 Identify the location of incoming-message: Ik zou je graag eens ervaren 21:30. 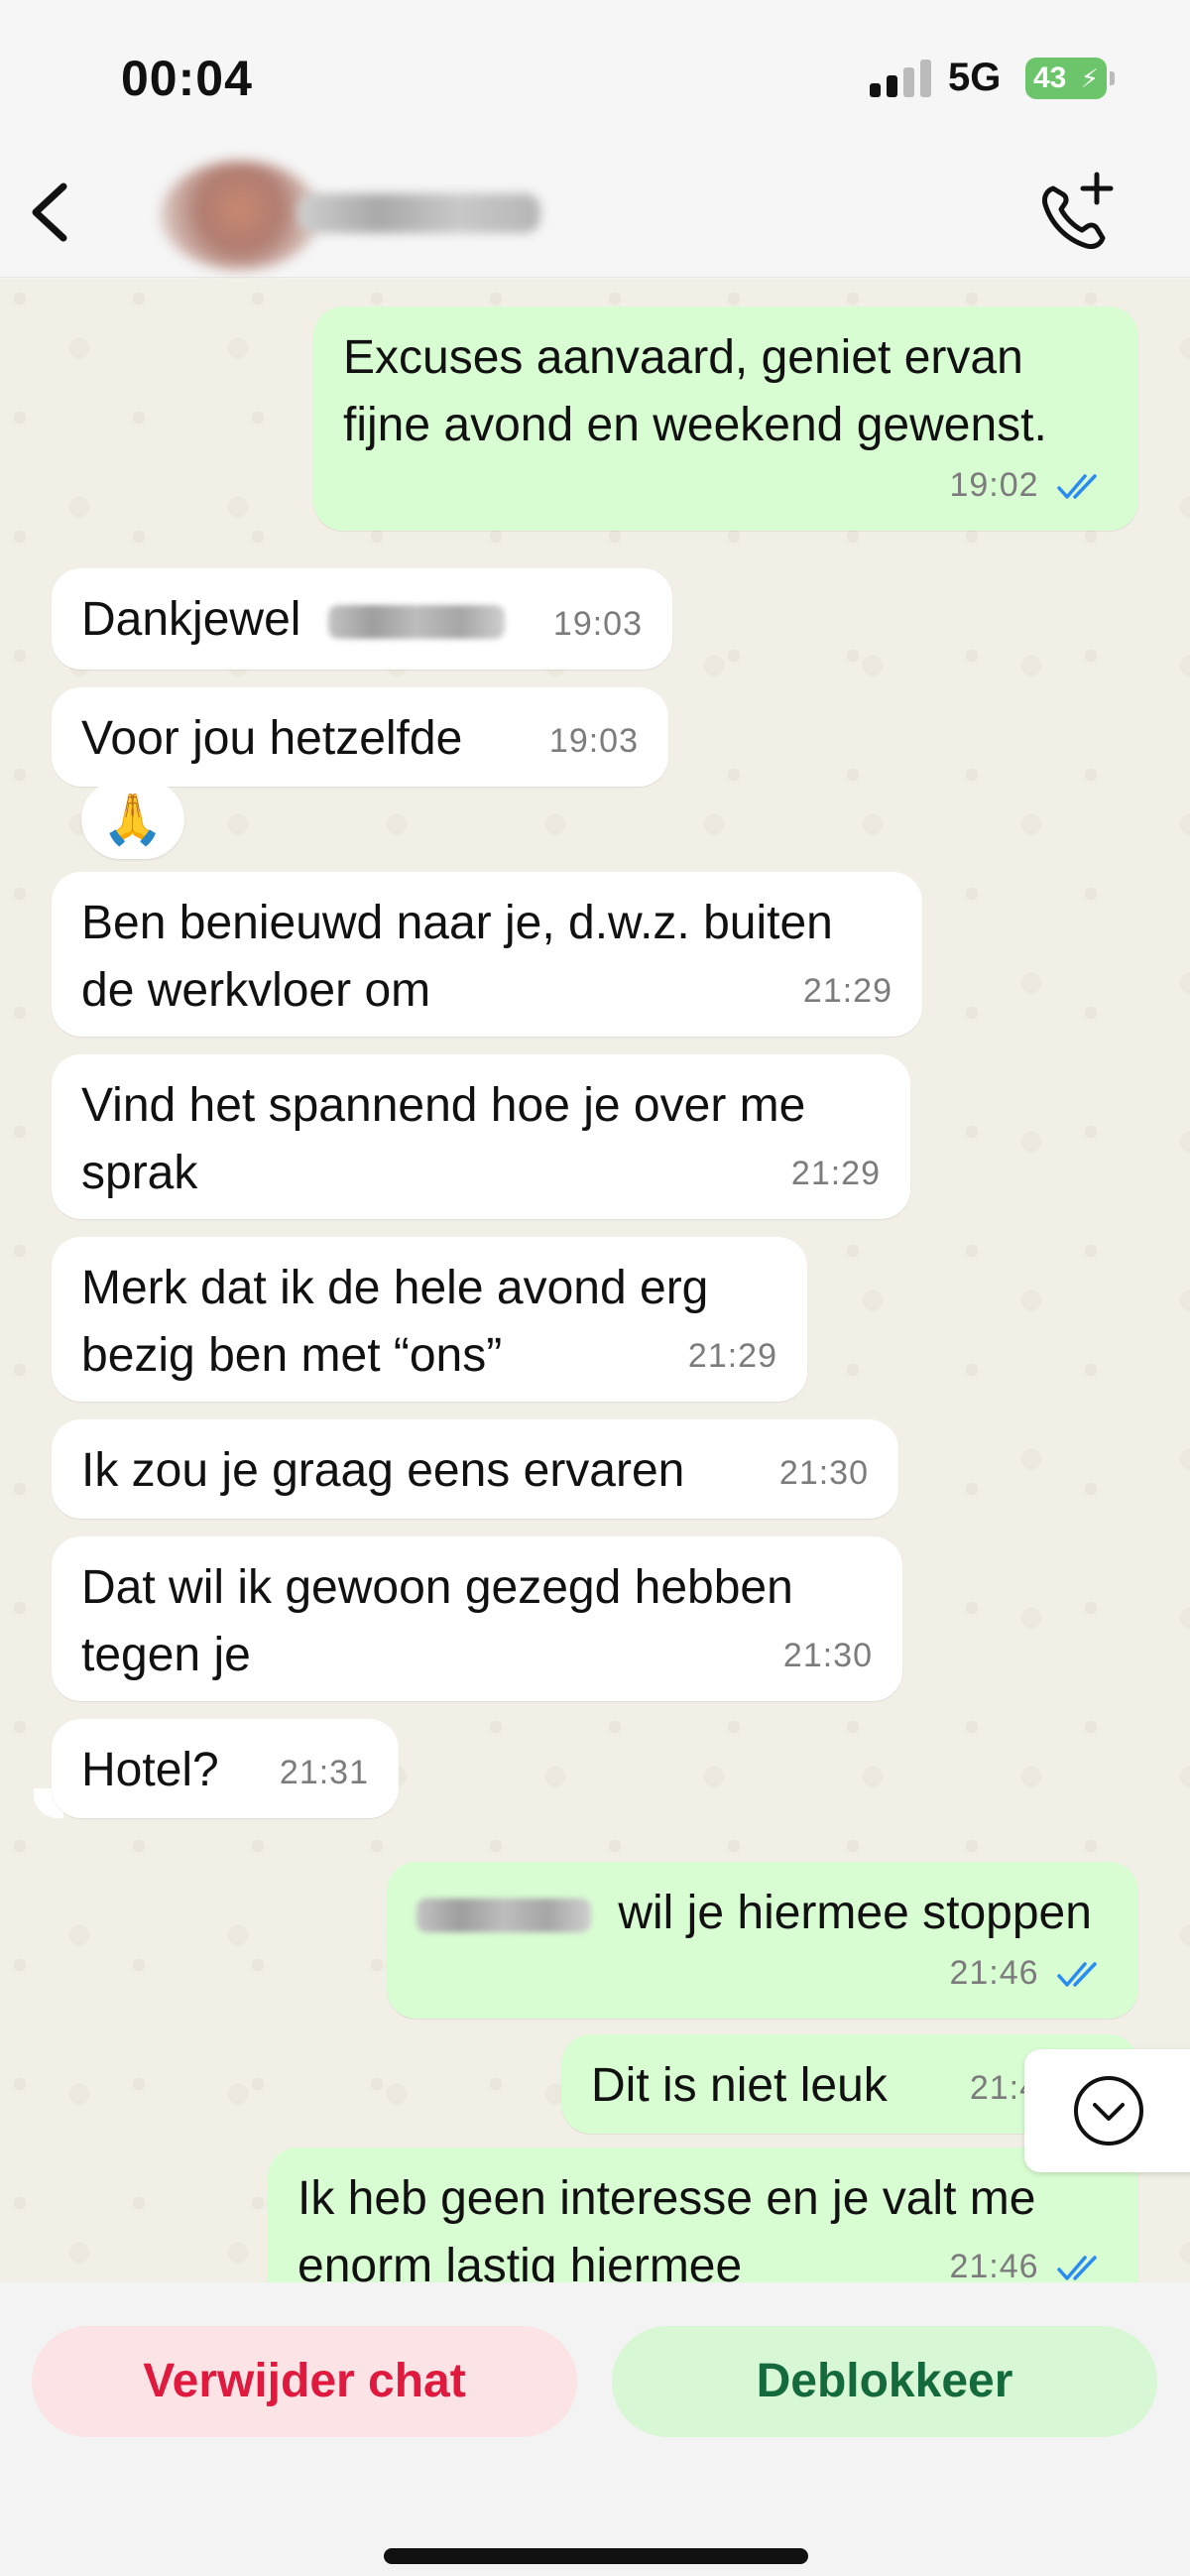
(475, 1469).